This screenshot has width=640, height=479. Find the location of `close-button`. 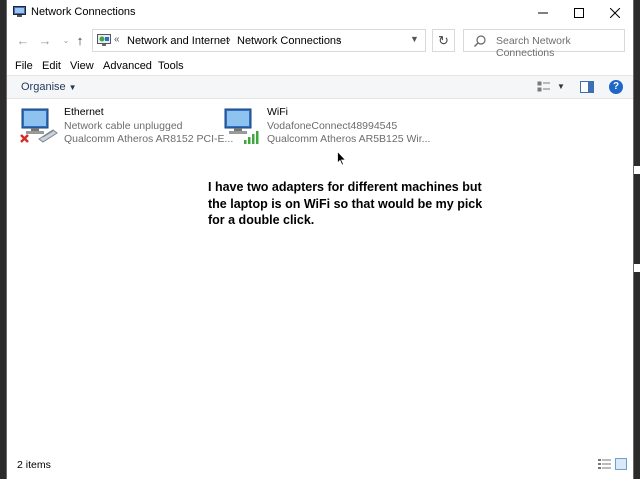

close-button is located at coordinates (615, 12).